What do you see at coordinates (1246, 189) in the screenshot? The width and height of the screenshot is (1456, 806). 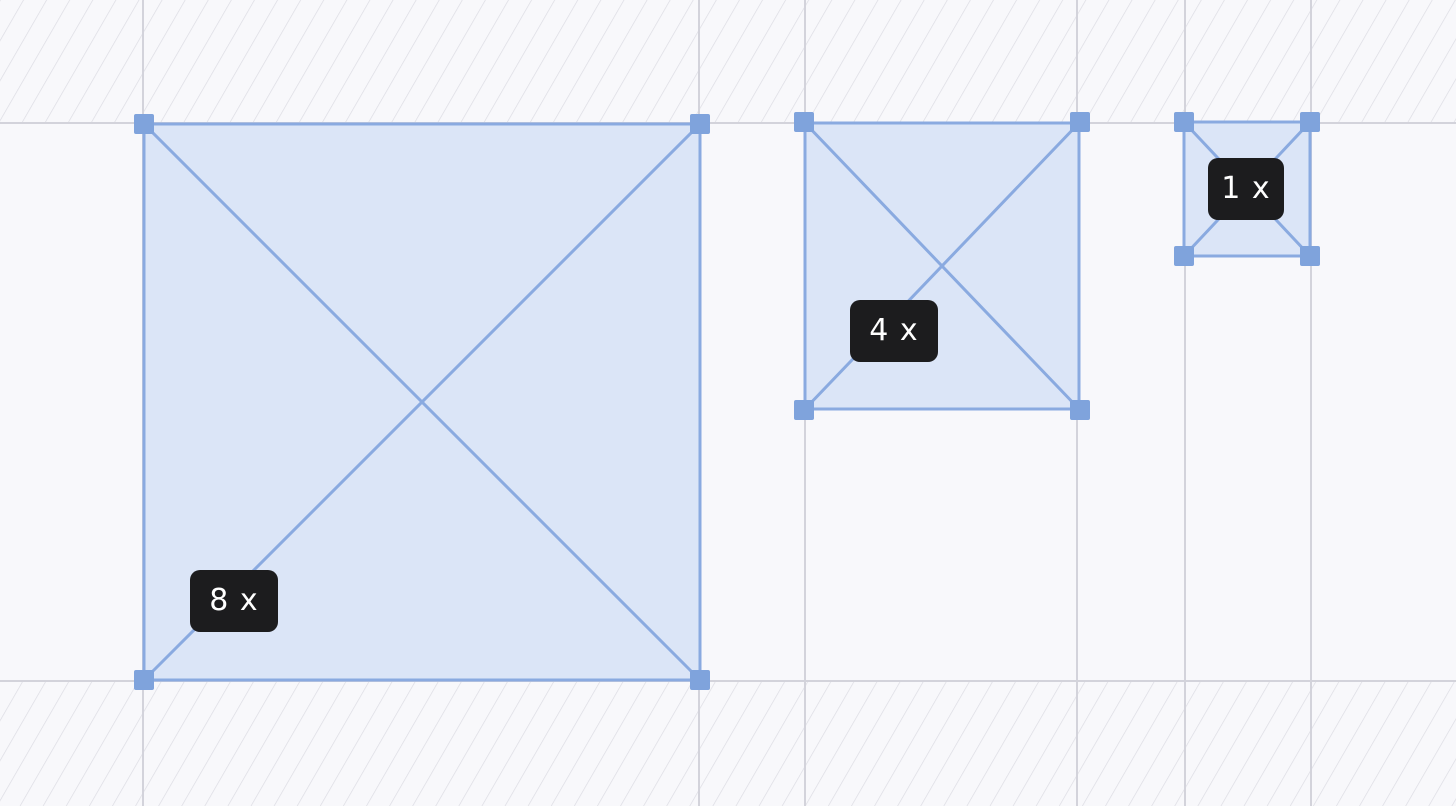 I see `scale-badge-1x: 1 x` at bounding box center [1246, 189].